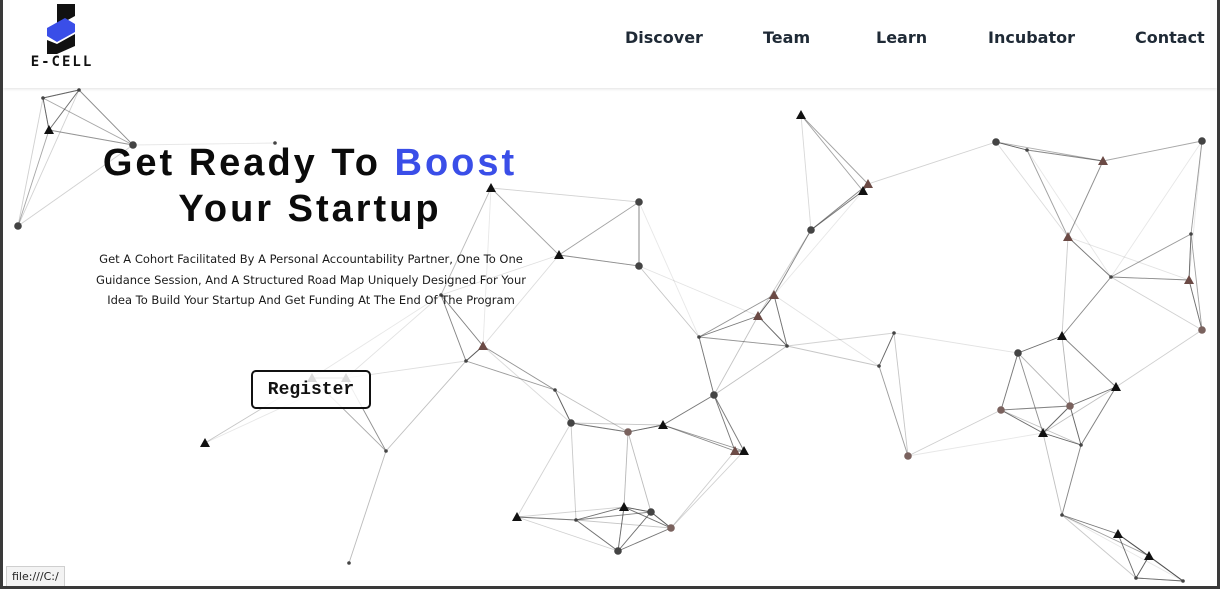 The height and width of the screenshot is (589, 1220). I want to click on ecell-logo: E-CELL, so click(62, 37).